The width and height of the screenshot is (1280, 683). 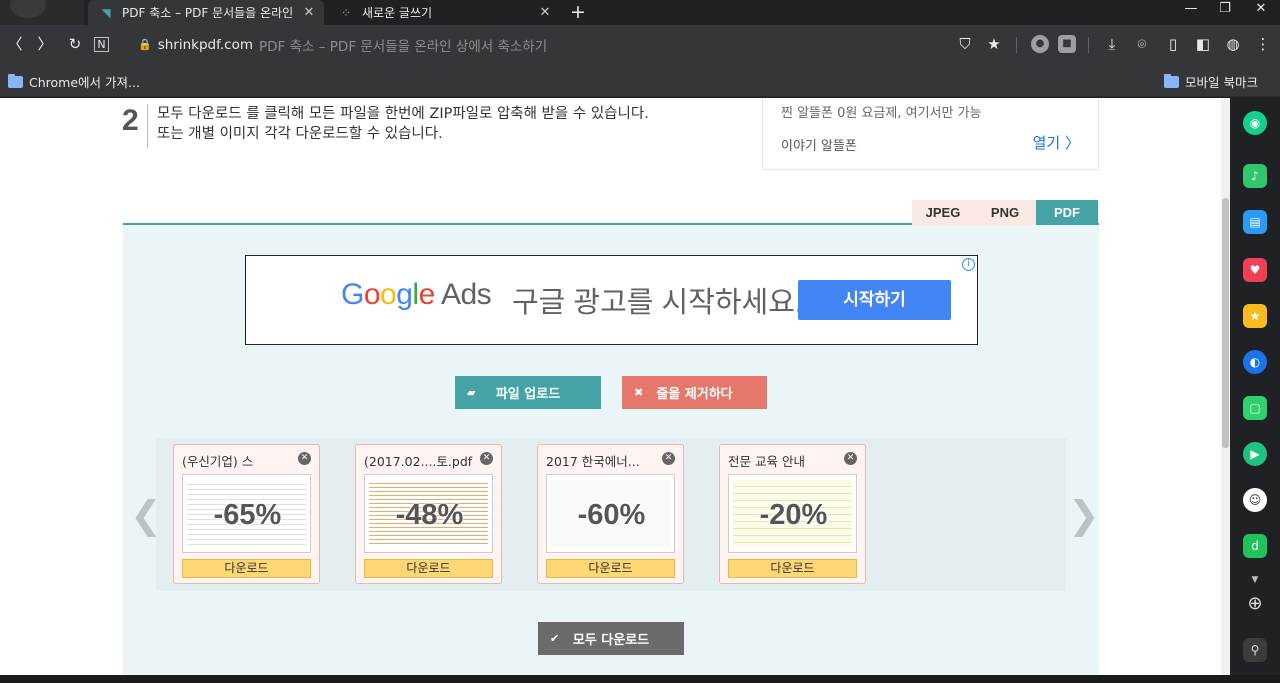 I want to click on tab-shrinkpdf: ◥ PDF 축소 – PDF 문서들을 온라인 ✕, so click(x=206, y=12).